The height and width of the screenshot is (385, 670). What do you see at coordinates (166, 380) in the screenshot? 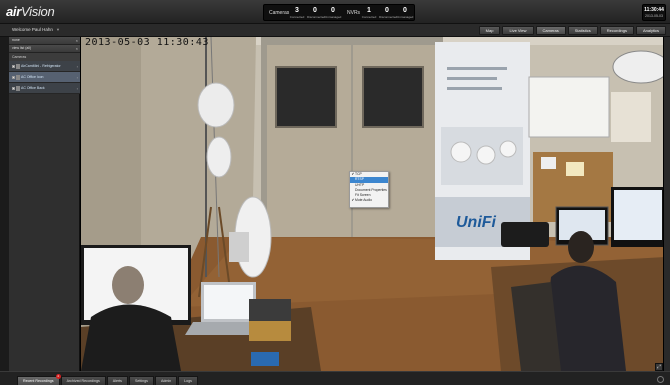
I see `tab-admin: Admin` at bounding box center [166, 380].